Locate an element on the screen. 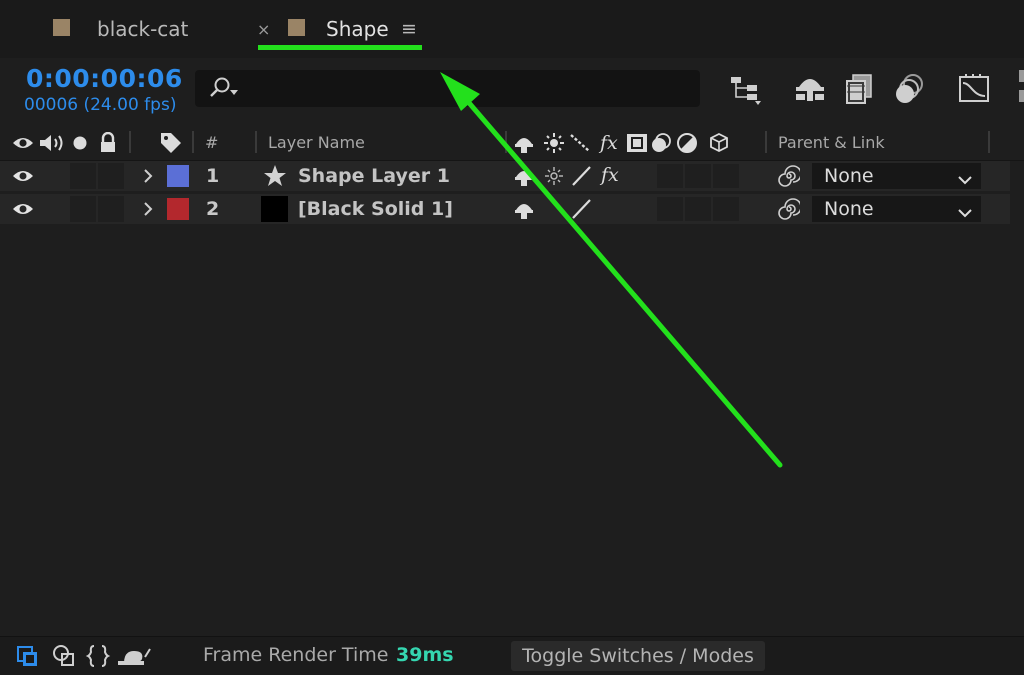  current-time-display: 0:00:00:06 is located at coordinates (104, 78).